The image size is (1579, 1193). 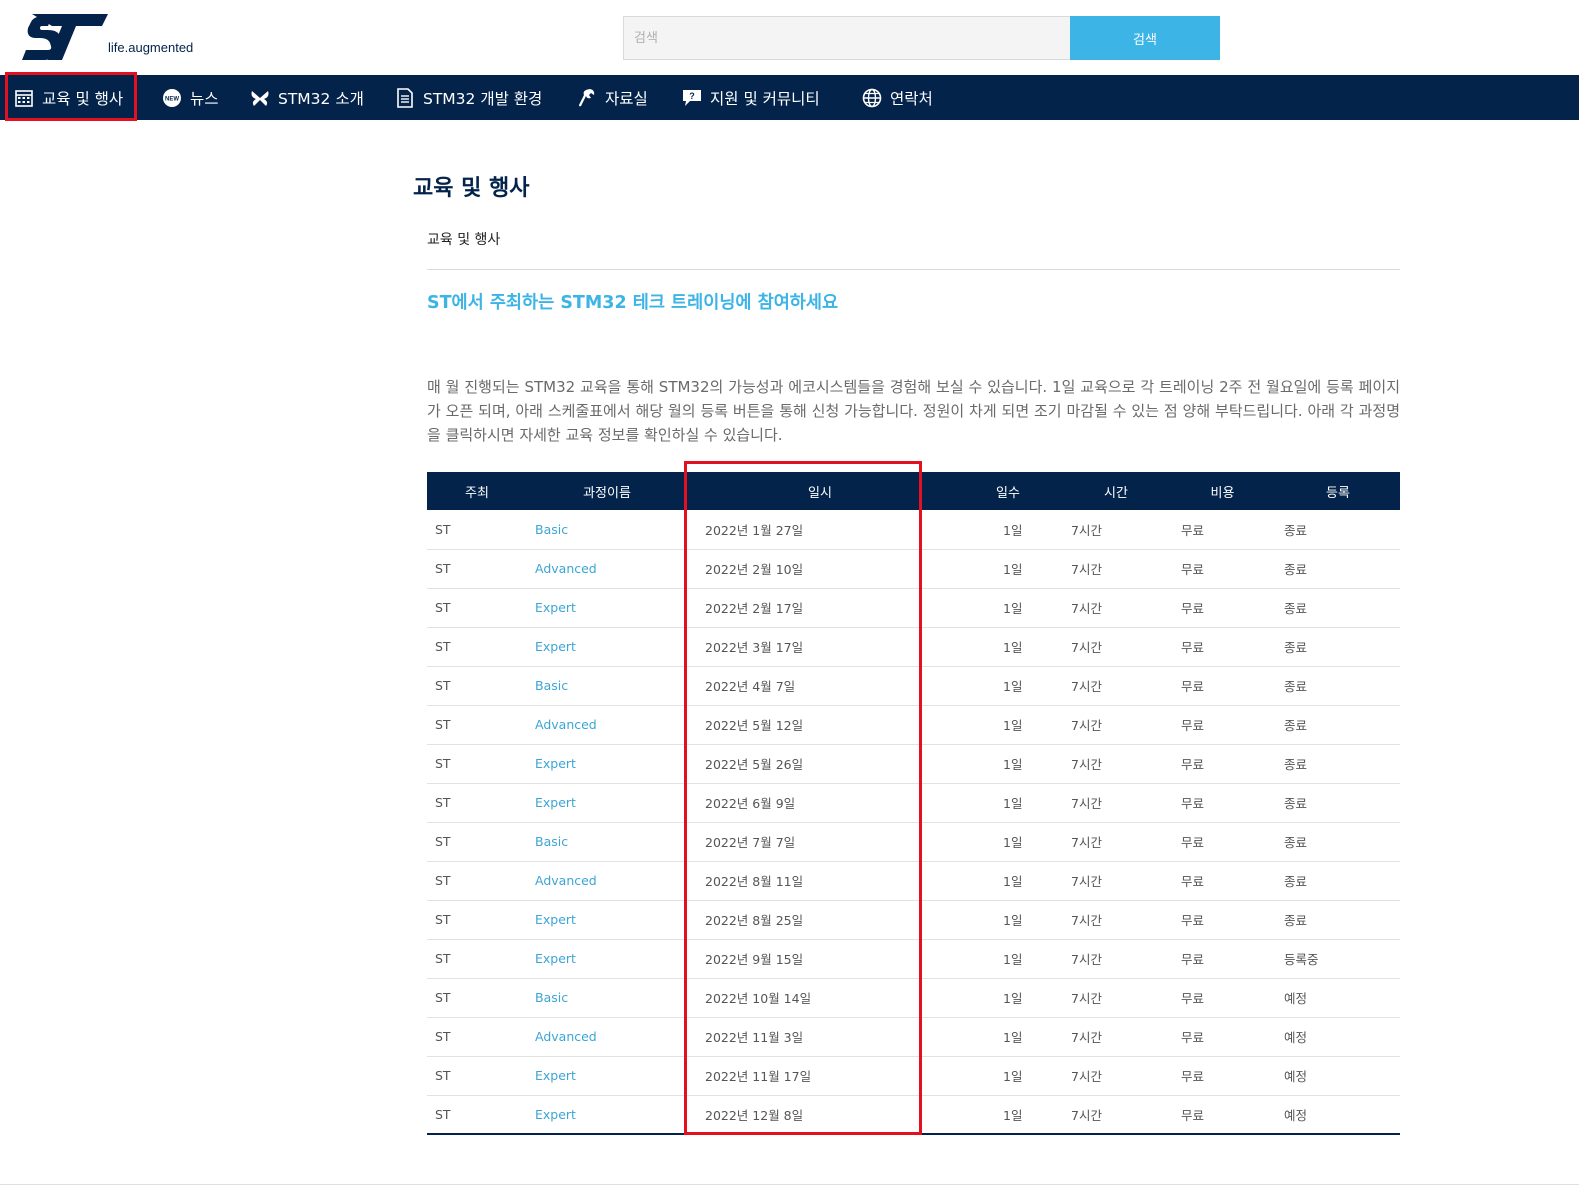 I want to click on butterfly-icon, so click(x=260, y=98).